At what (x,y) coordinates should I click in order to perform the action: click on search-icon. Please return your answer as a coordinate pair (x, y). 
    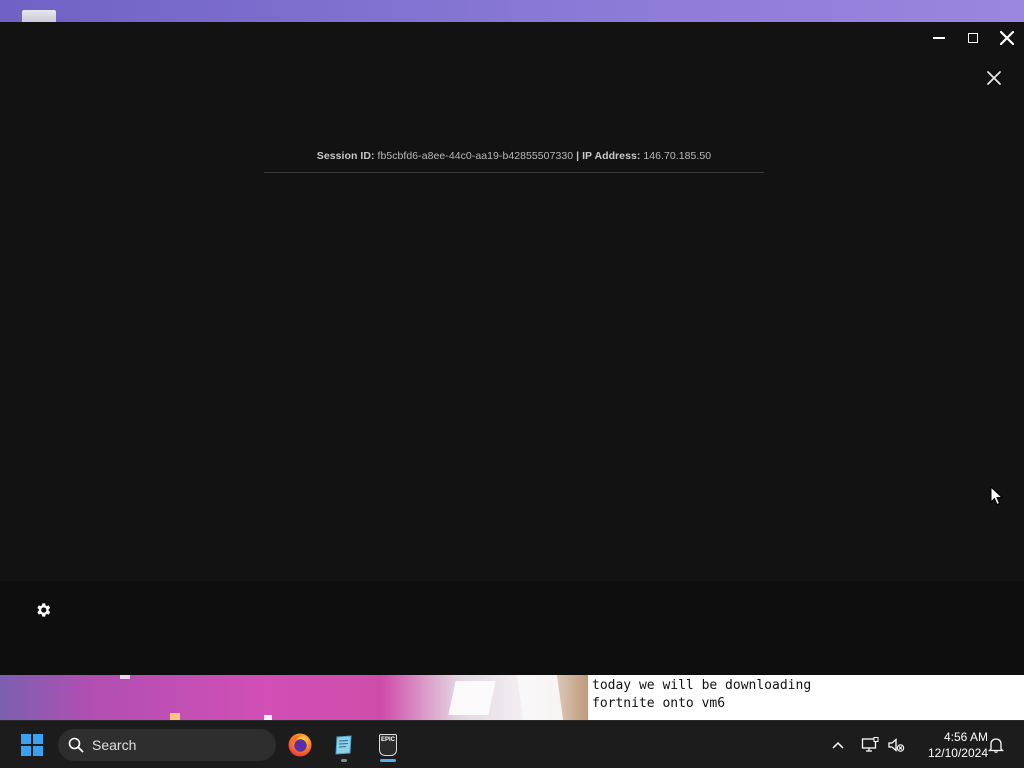
    Looking at the image, I should click on (76, 745).